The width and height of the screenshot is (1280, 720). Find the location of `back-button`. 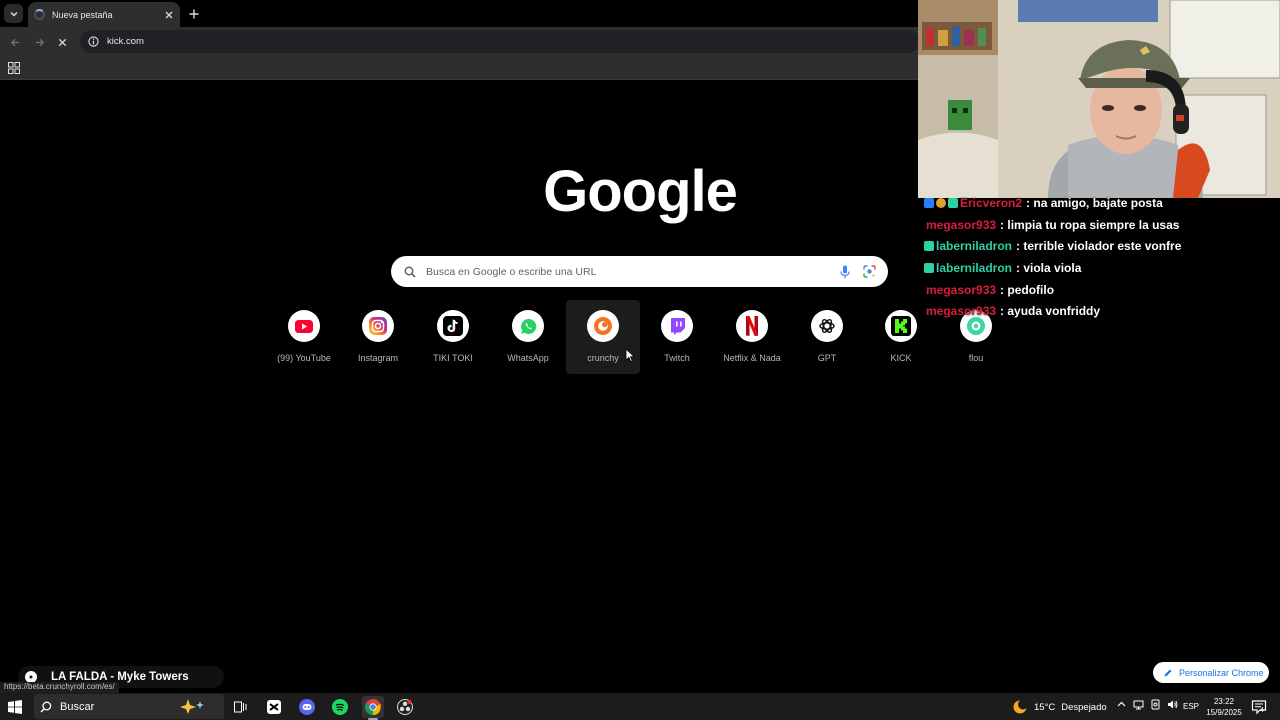

back-button is located at coordinates (15, 42).